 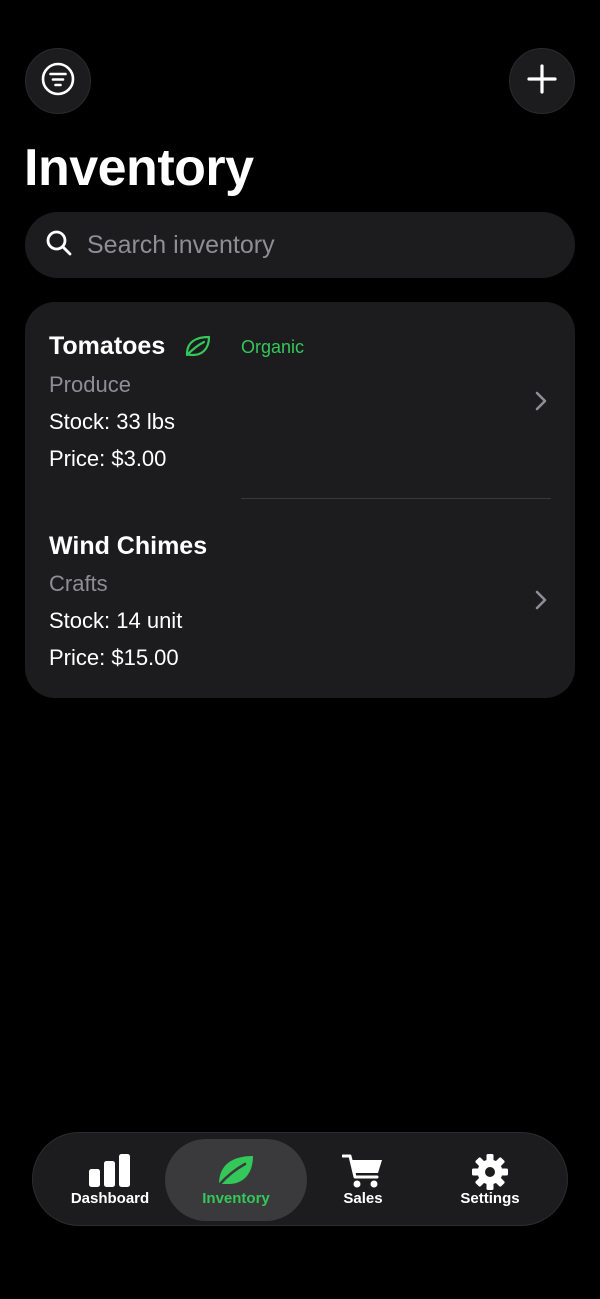 I want to click on tab-dashboard: Dashboard, so click(x=110, y=1180).